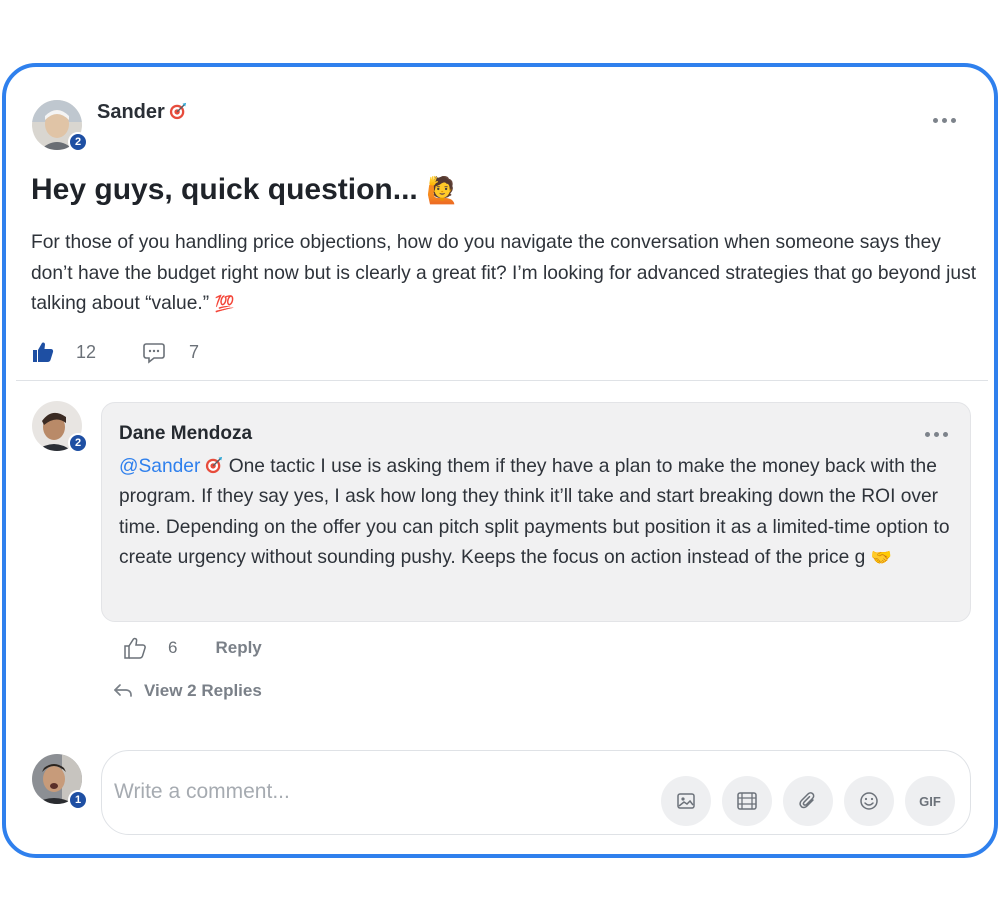 Image resolution: width=1000 pixels, height=922 pixels. I want to click on image-icon, so click(686, 801).